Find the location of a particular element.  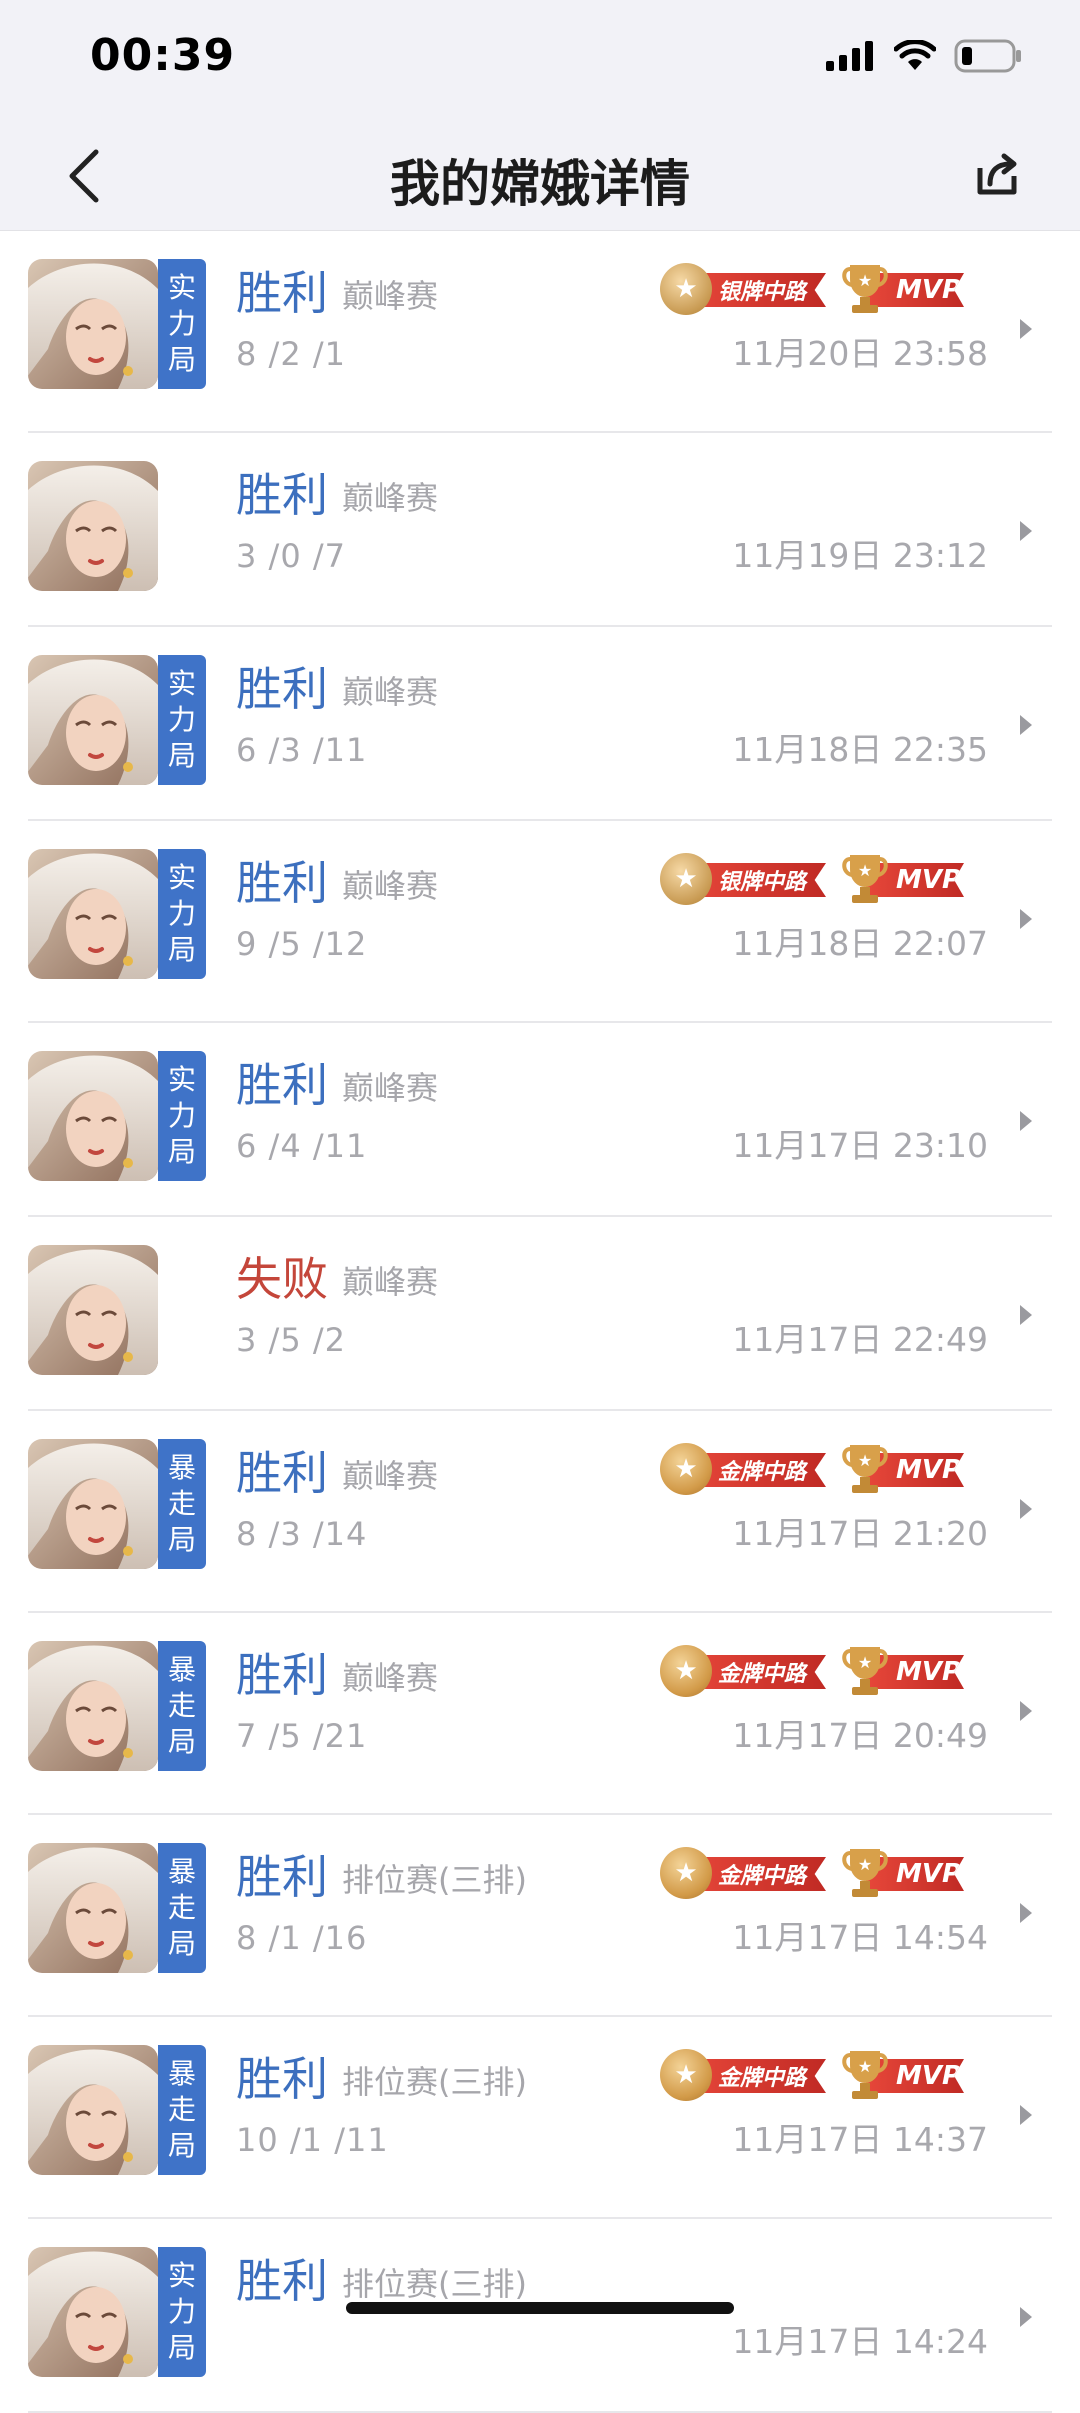

match-tag-char: 力 is located at coordinates (181, 1115).